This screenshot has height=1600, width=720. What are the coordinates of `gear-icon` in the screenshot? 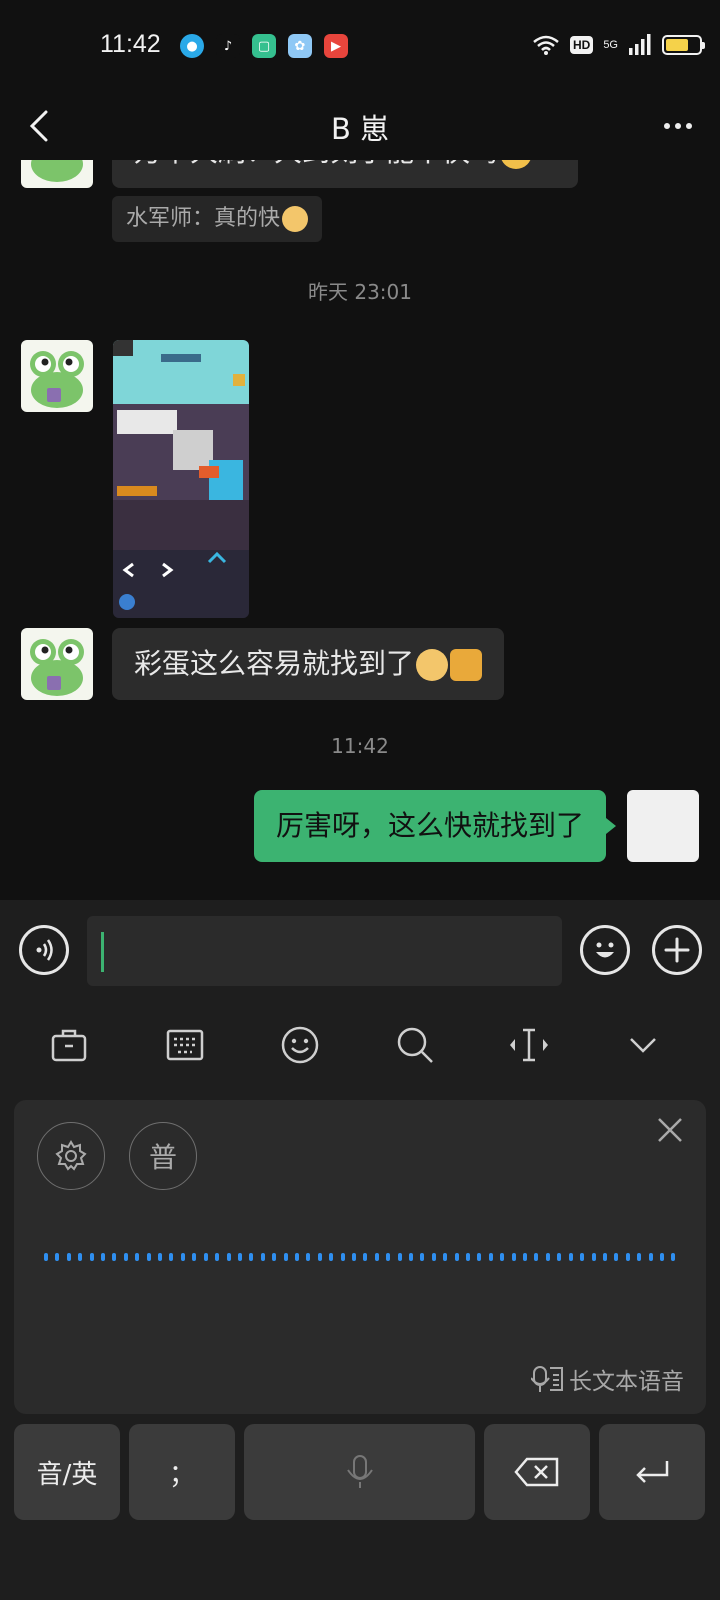 It's located at (71, 1155).